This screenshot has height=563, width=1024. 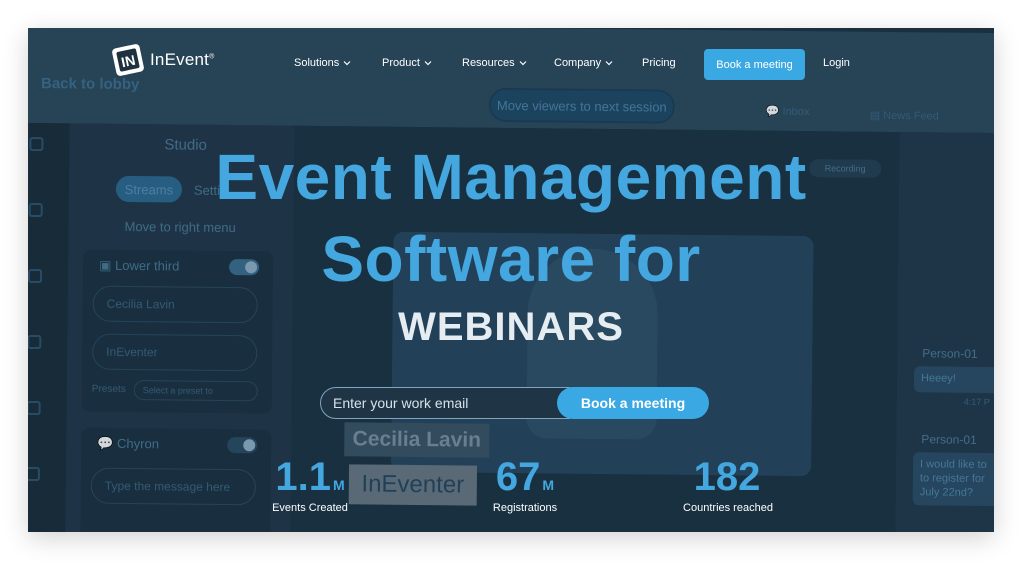 What do you see at coordinates (659, 63) in the screenshot?
I see `nav-pricing: Pricing` at bounding box center [659, 63].